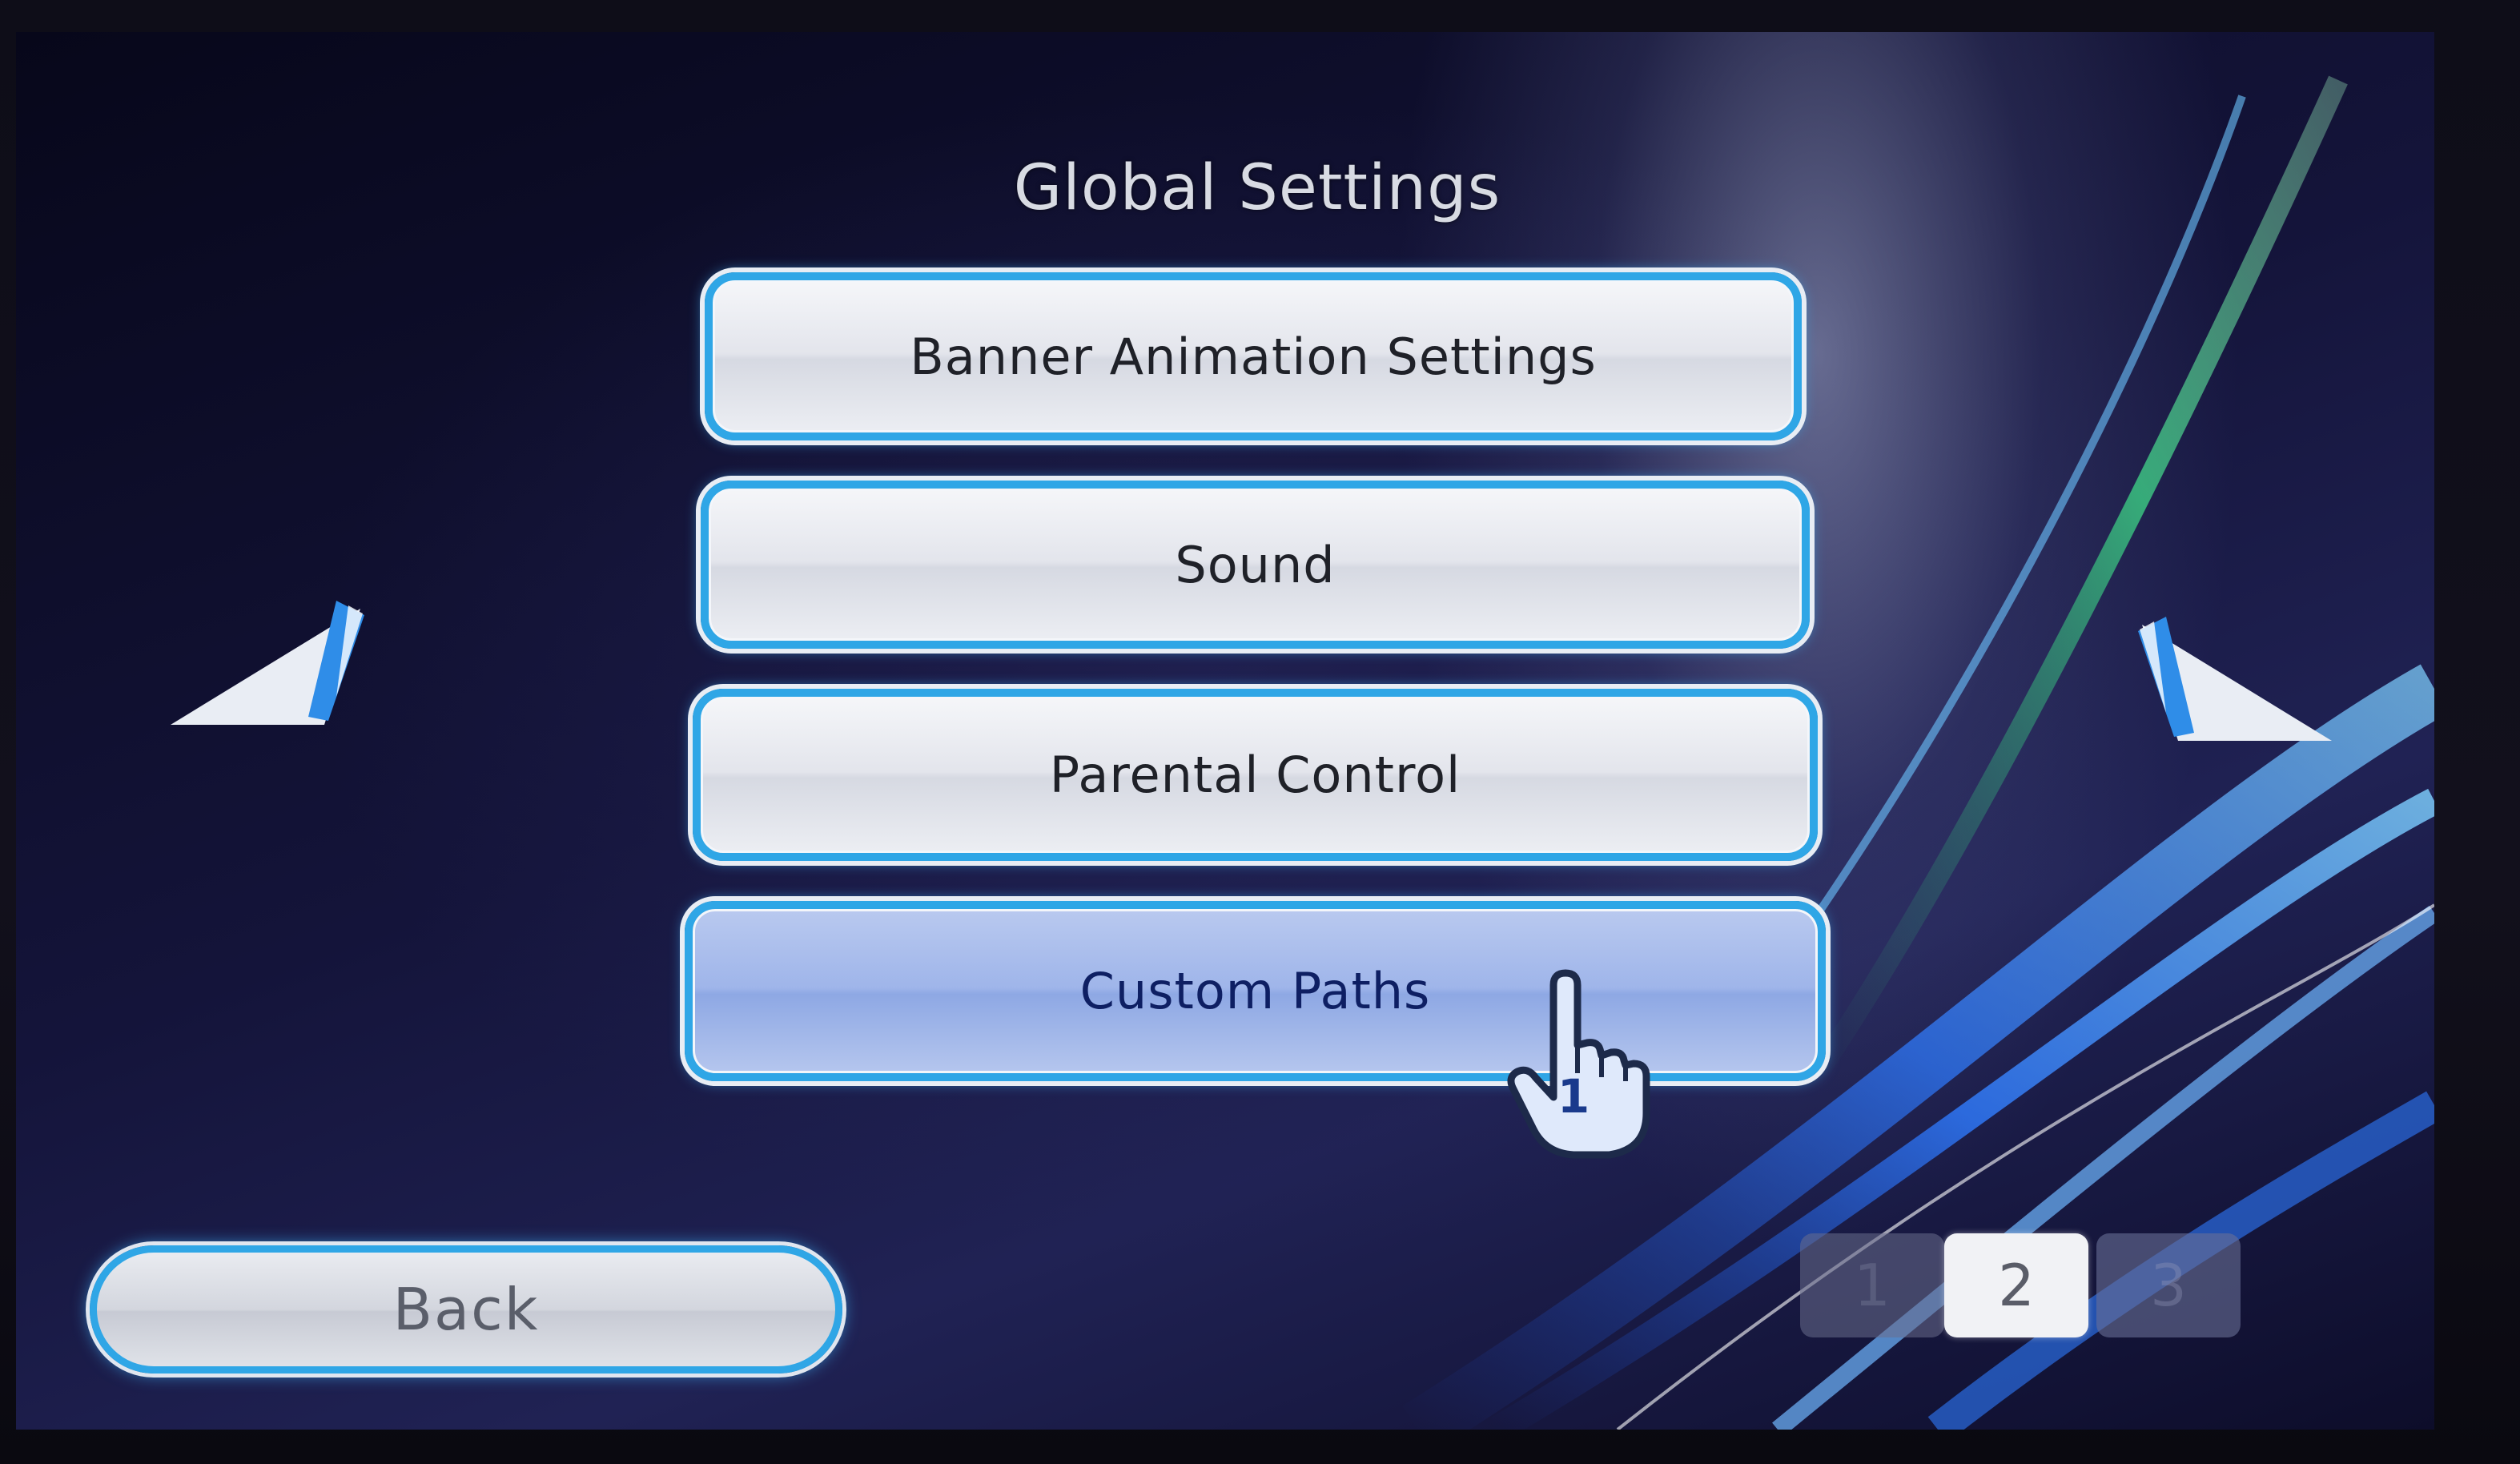 The height and width of the screenshot is (1464, 2520). Describe the element at coordinates (1578, 1064) in the screenshot. I see `hand-pointer-icon` at that location.